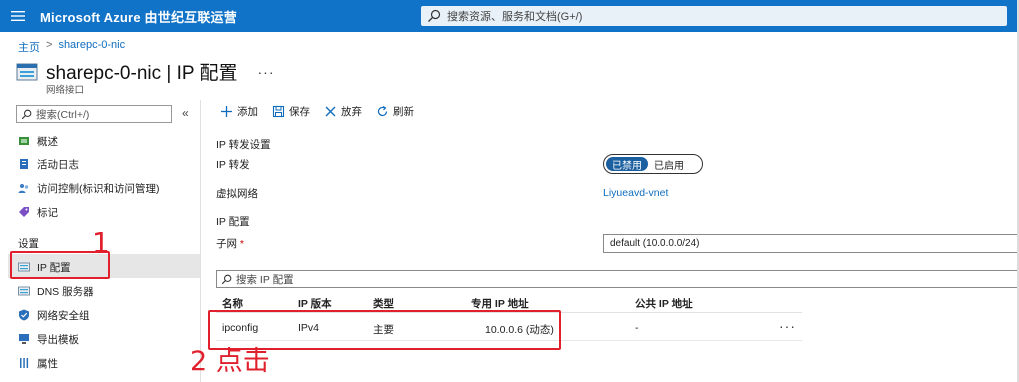  What do you see at coordinates (27, 71) in the screenshot?
I see `network-interface-icon` at bounding box center [27, 71].